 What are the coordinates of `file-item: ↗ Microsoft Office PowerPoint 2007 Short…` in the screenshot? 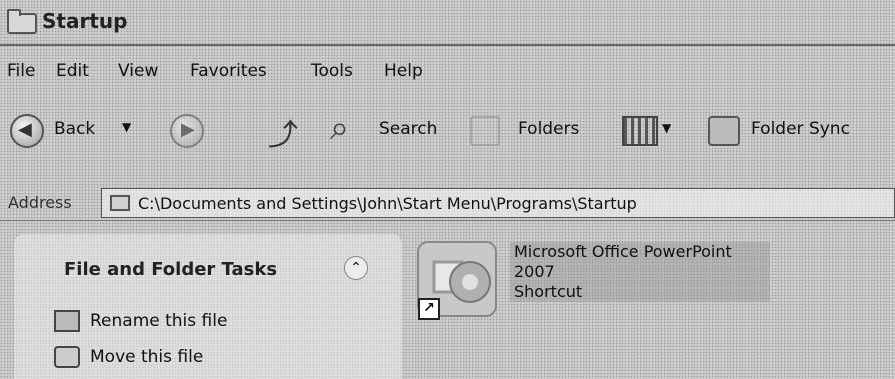 It's located at (595, 283).